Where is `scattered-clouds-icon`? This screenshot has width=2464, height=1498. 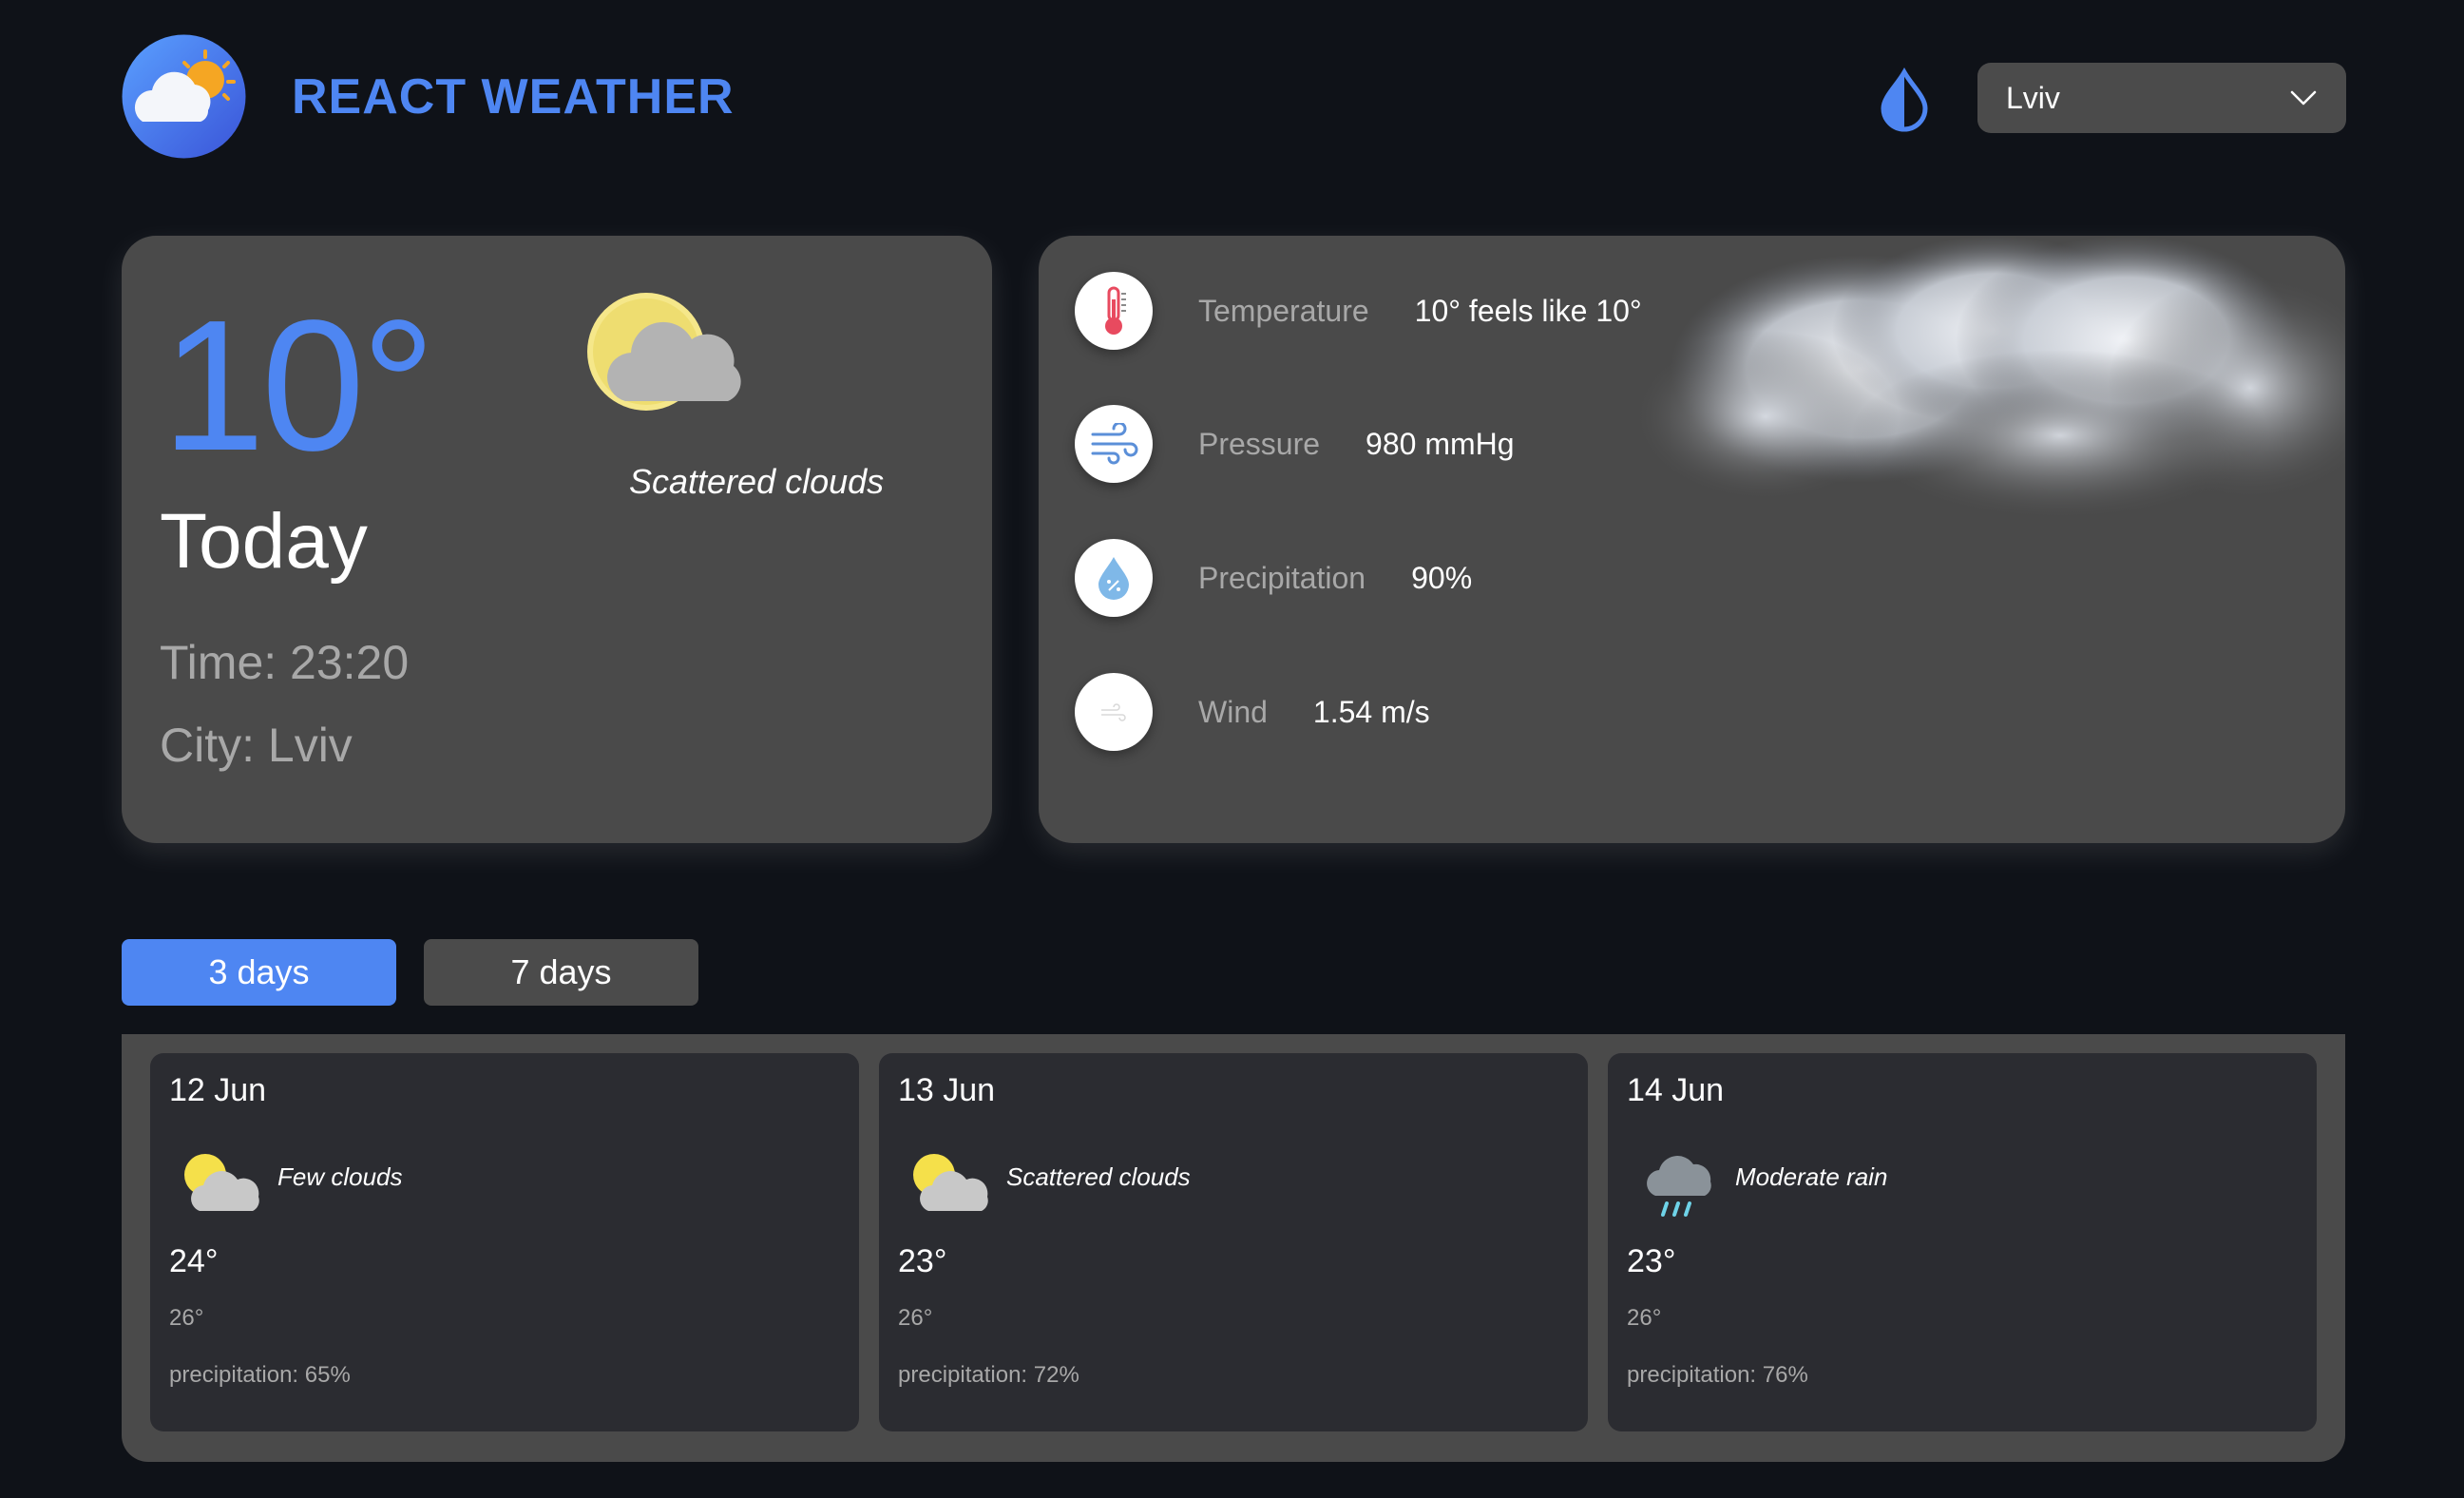
scattered-clouds-icon is located at coordinates (664, 352).